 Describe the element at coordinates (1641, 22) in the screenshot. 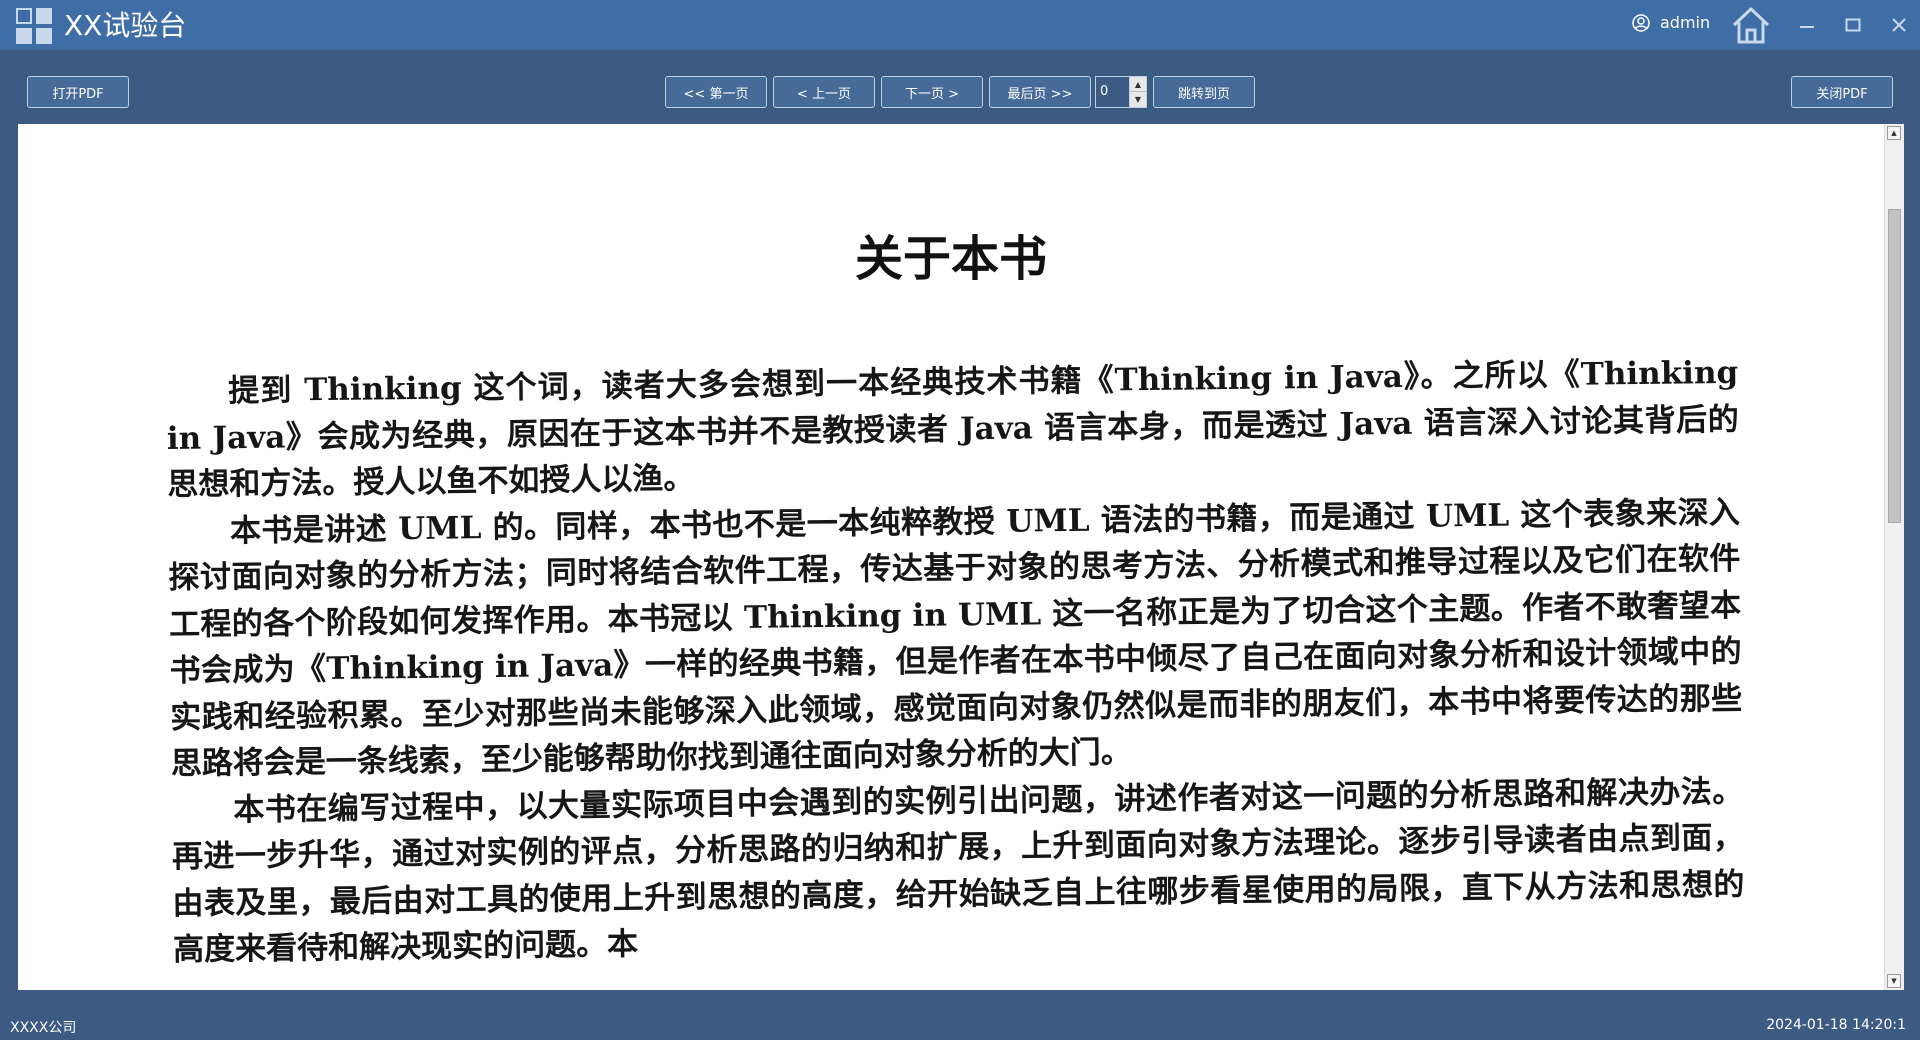

I see `user-icon` at that location.